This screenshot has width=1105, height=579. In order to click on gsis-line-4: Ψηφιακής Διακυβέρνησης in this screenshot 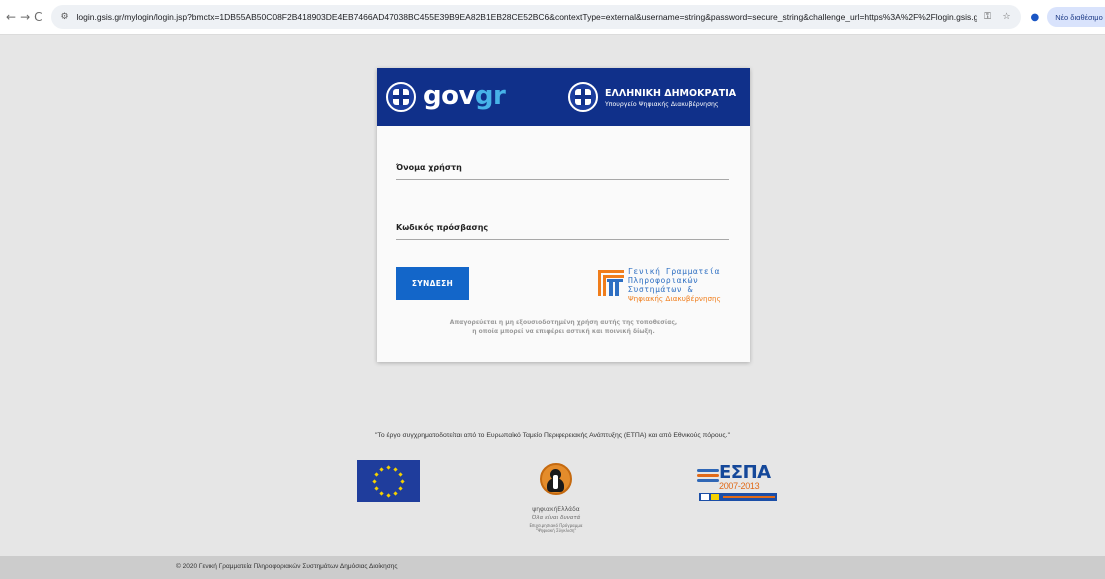, I will do `click(674, 298)`.